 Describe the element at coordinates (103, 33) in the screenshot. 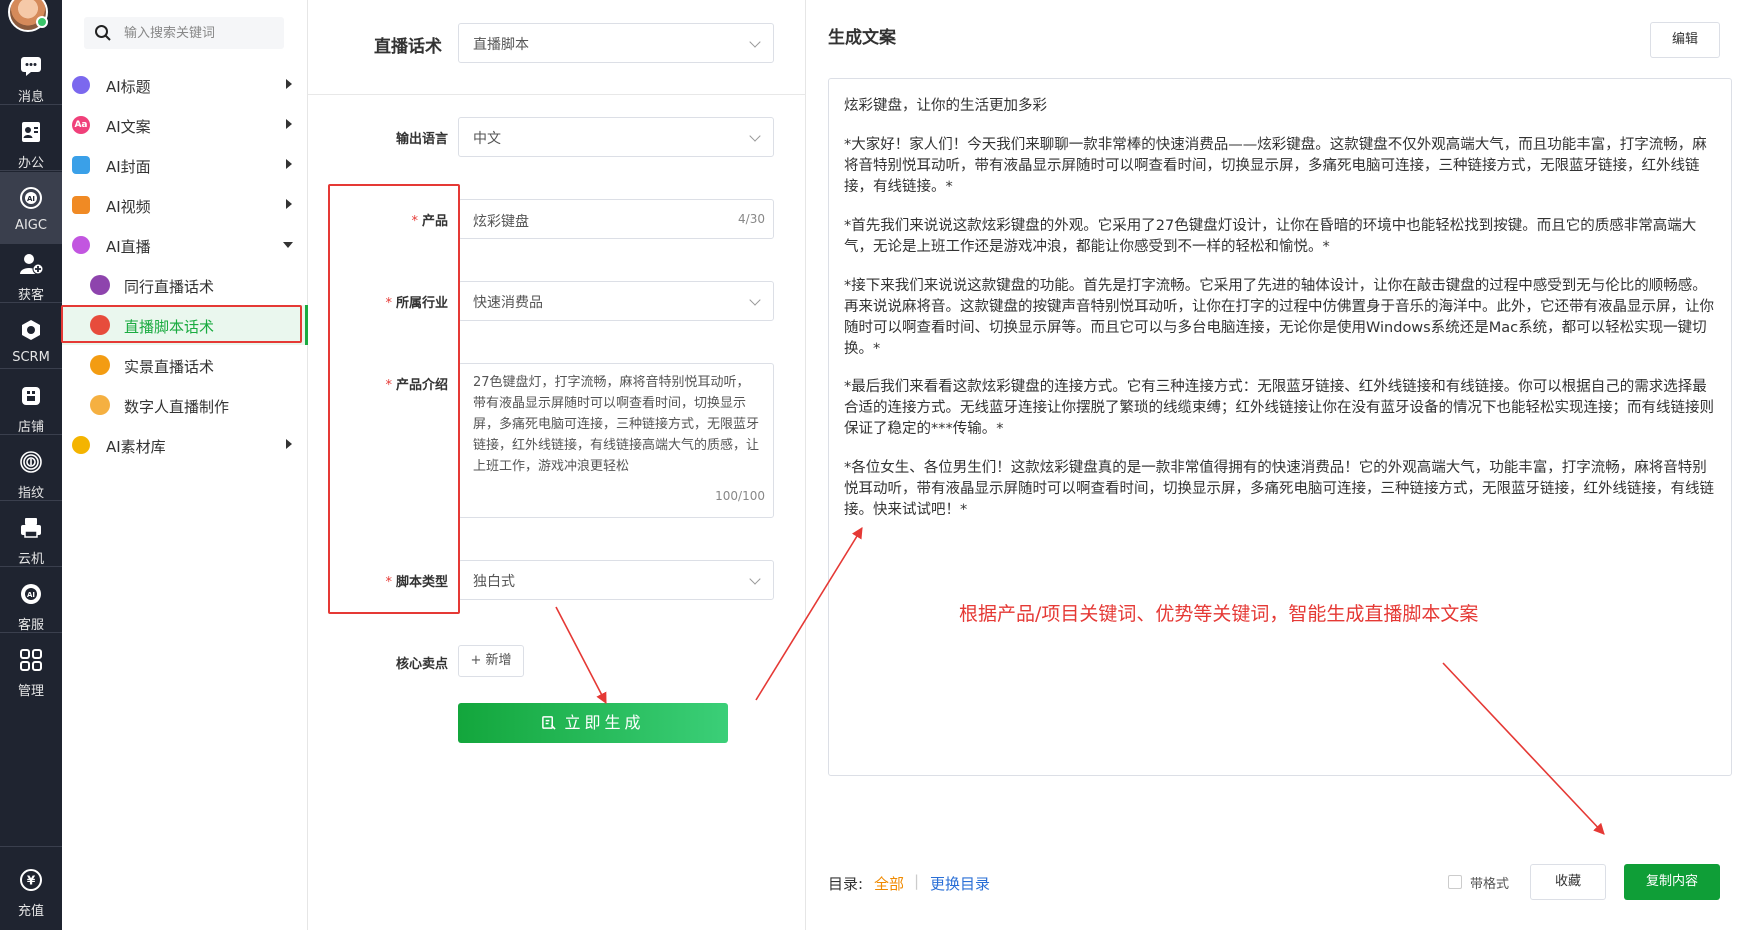

I see `search-icon` at that location.